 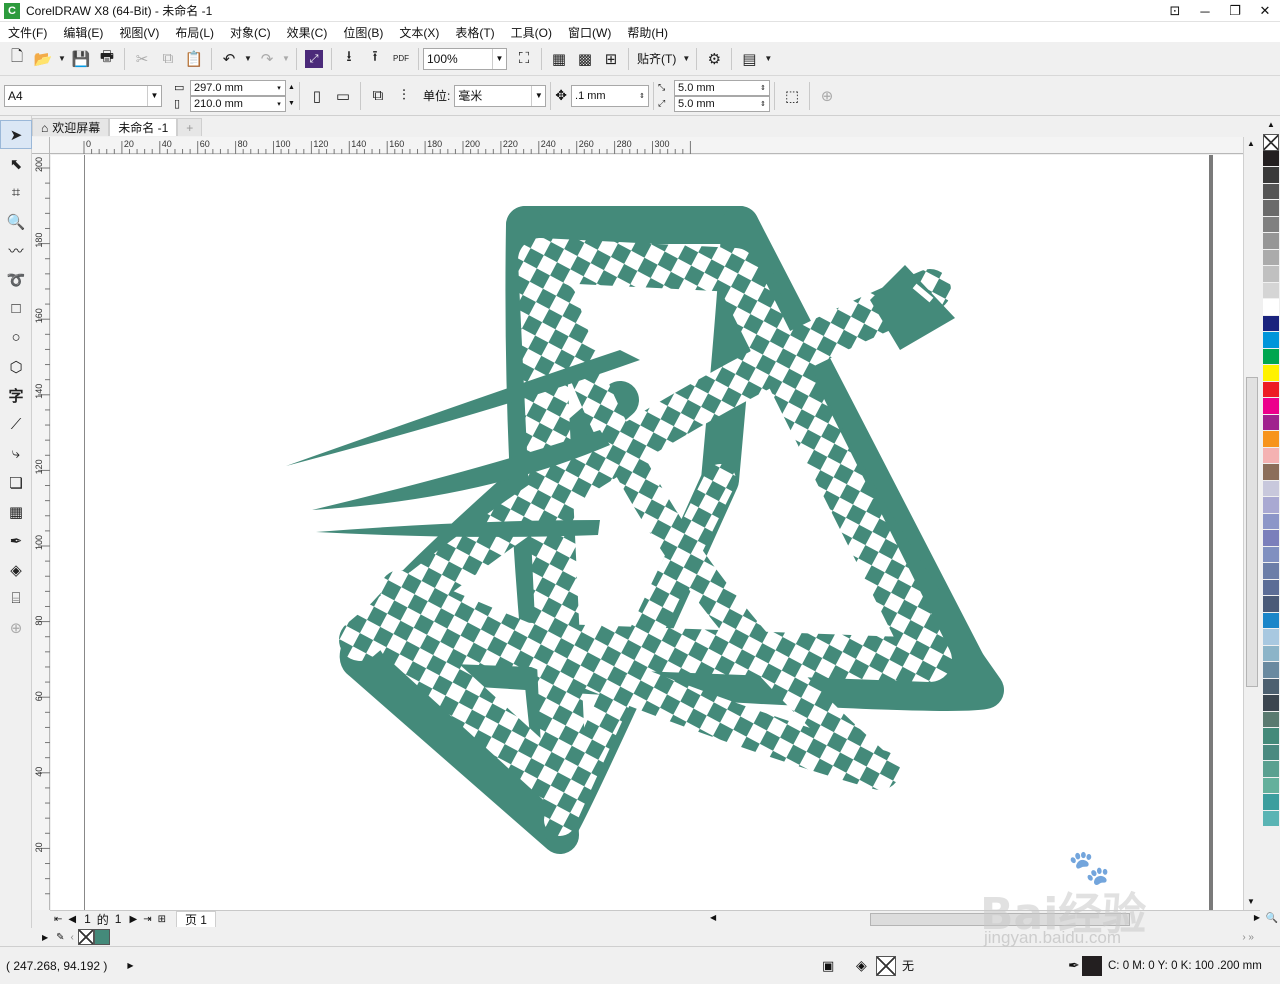 What do you see at coordinates (768, 59) in the screenshot?
I see `launcher-dropdown-icon: ▼` at bounding box center [768, 59].